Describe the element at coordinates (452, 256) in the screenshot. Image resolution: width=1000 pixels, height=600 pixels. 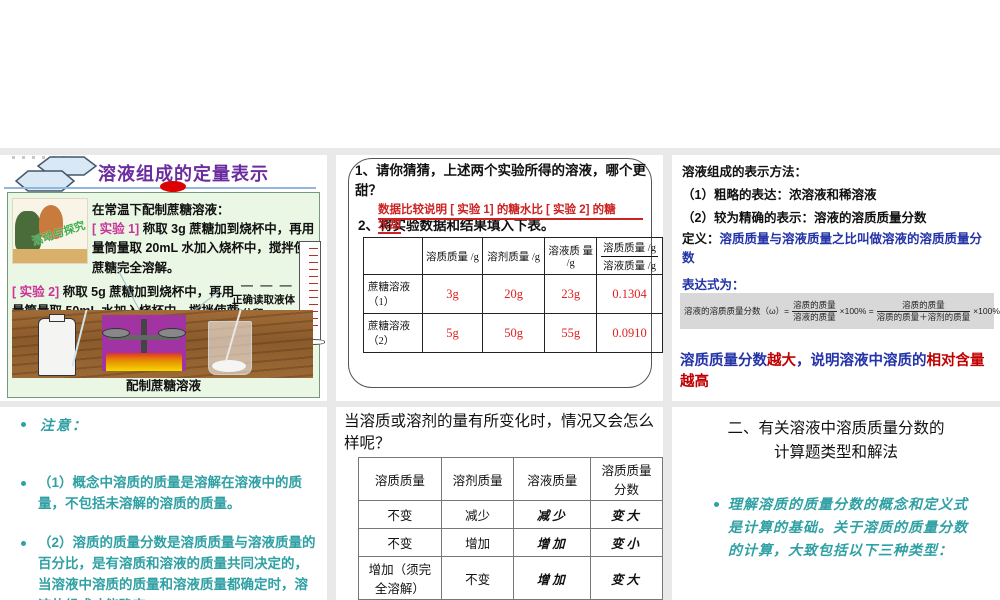
I see `table-header-solute-mass: 溶质质量 /g` at that location.